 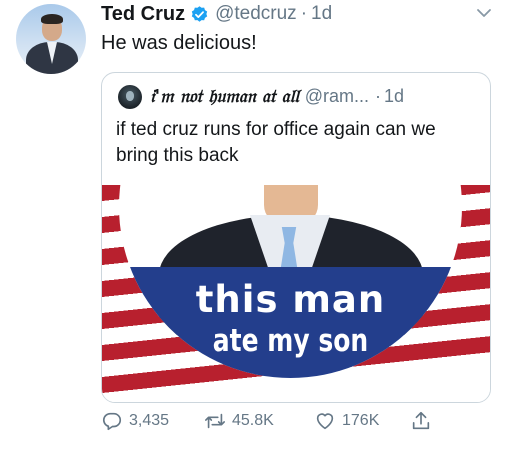 I want to click on like-count: 176K, so click(x=361, y=420).